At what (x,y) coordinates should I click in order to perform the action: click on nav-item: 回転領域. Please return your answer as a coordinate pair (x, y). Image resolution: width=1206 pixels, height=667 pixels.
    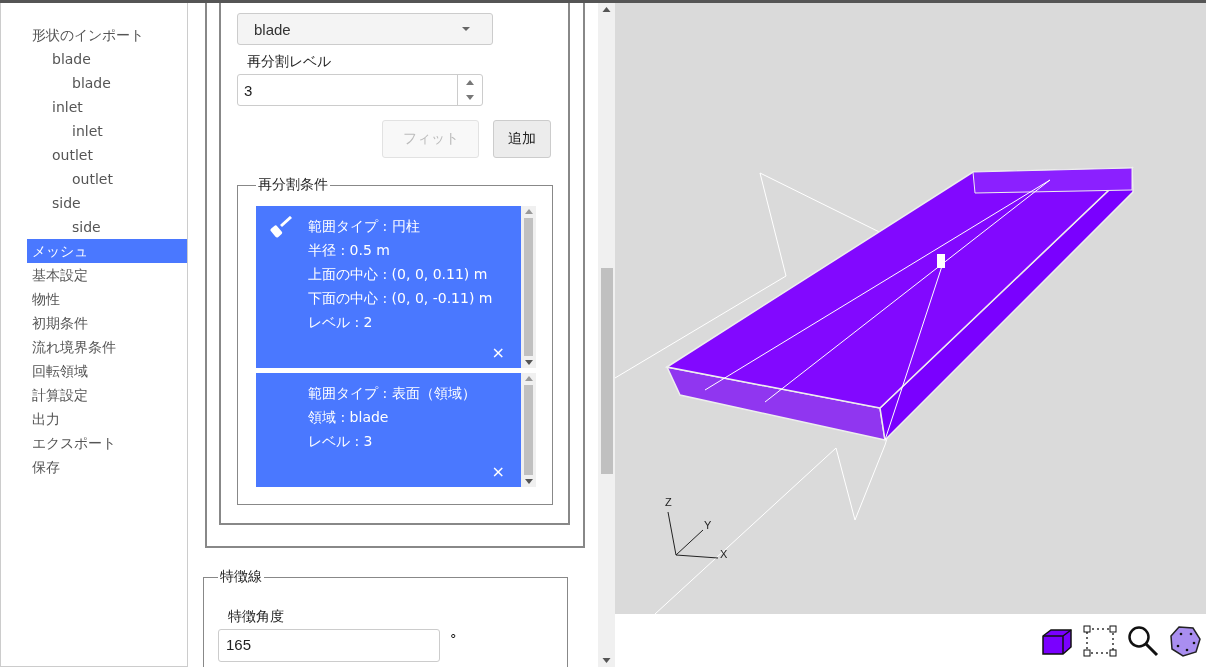
    Looking at the image, I should click on (107, 371).